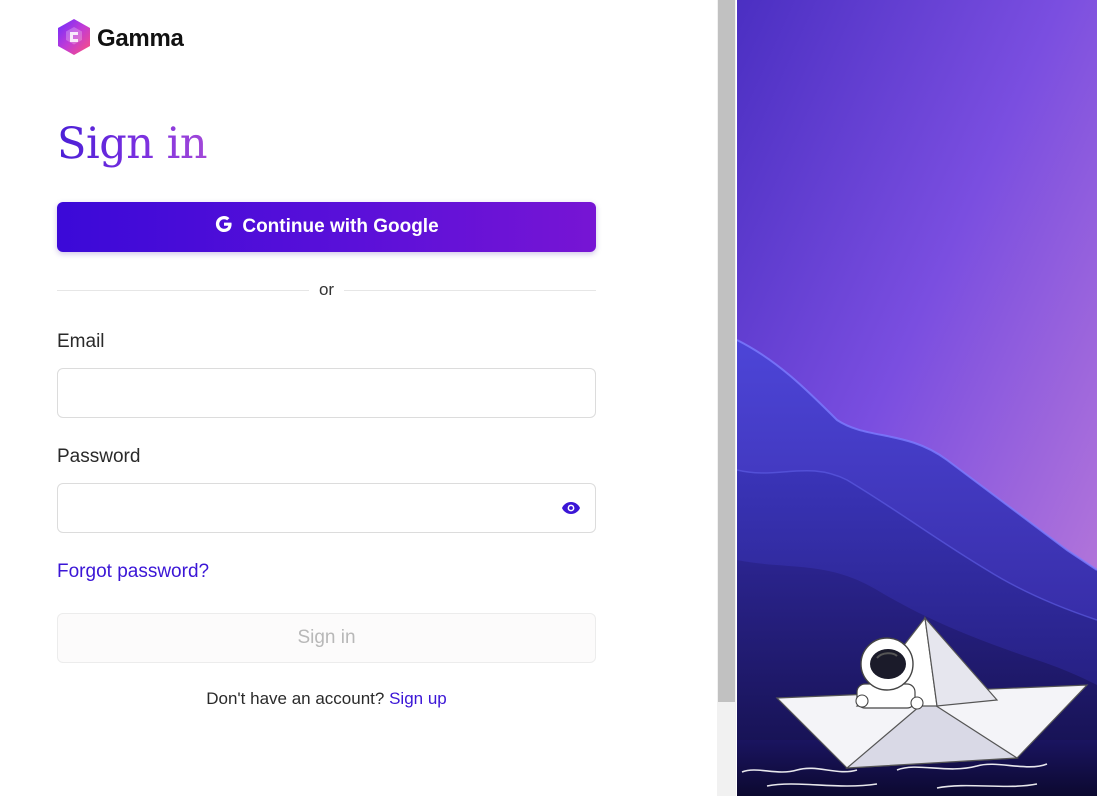 This screenshot has height=796, width=1097. What do you see at coordinates (74, 39) in the screenshot?
I see `gamma-logo-icon` at bounding box center [74, 39].